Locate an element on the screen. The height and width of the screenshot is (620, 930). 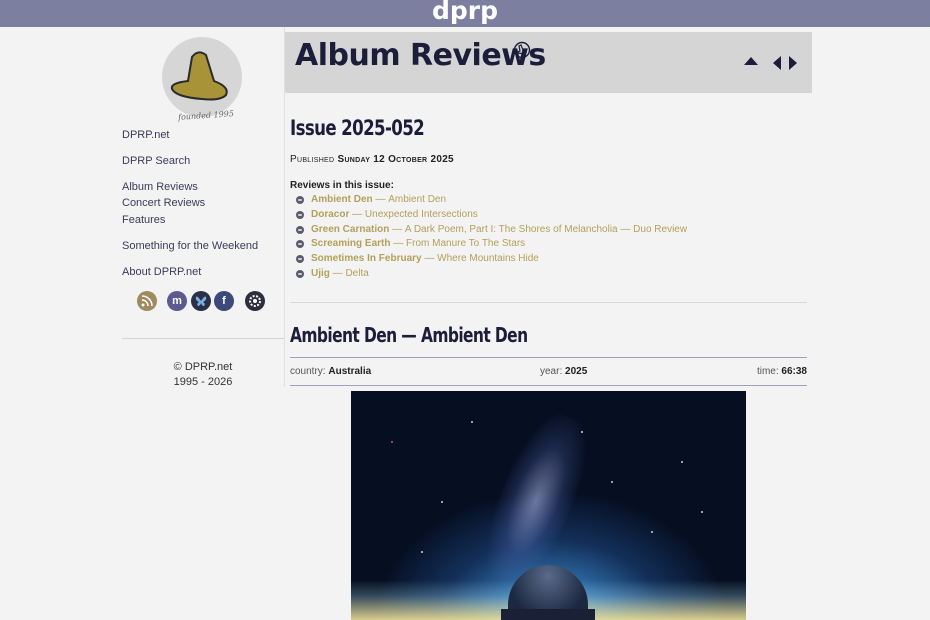
mastodon-icon: m is located at coordinates (177, 301).